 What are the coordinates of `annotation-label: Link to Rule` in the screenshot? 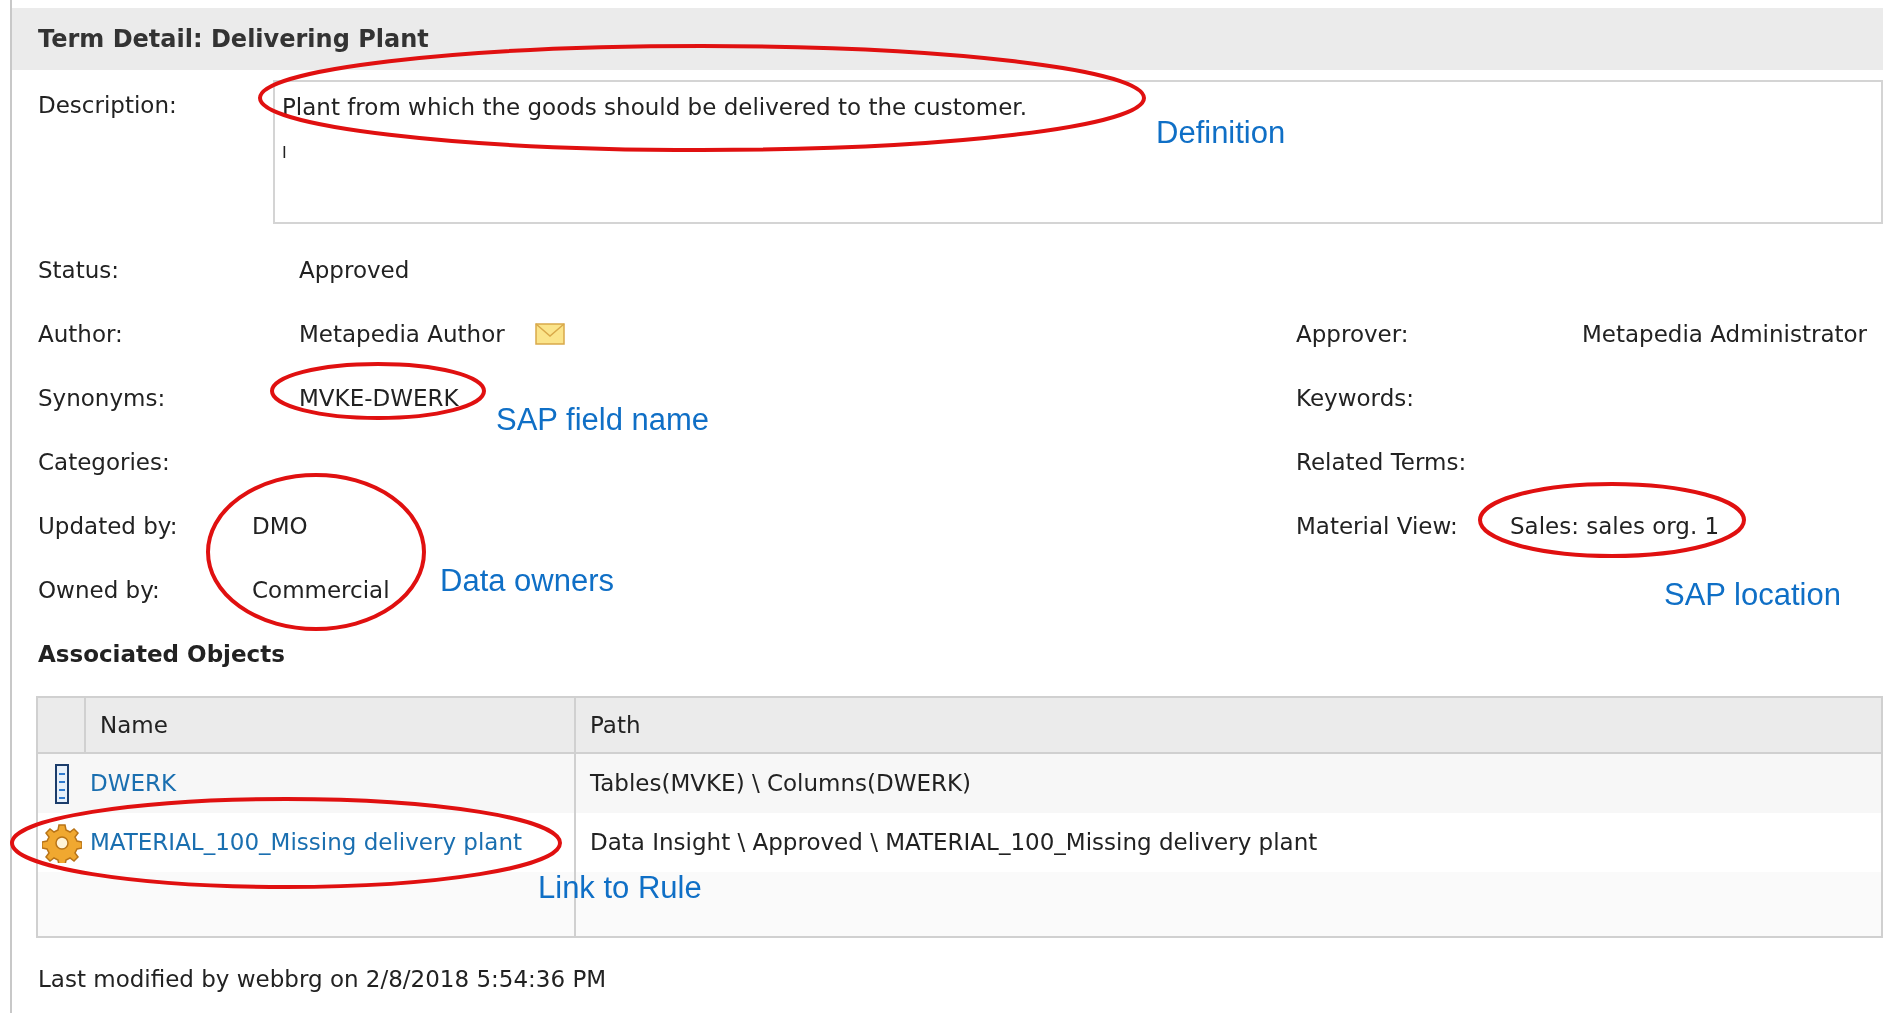 It's located at (620, 887).